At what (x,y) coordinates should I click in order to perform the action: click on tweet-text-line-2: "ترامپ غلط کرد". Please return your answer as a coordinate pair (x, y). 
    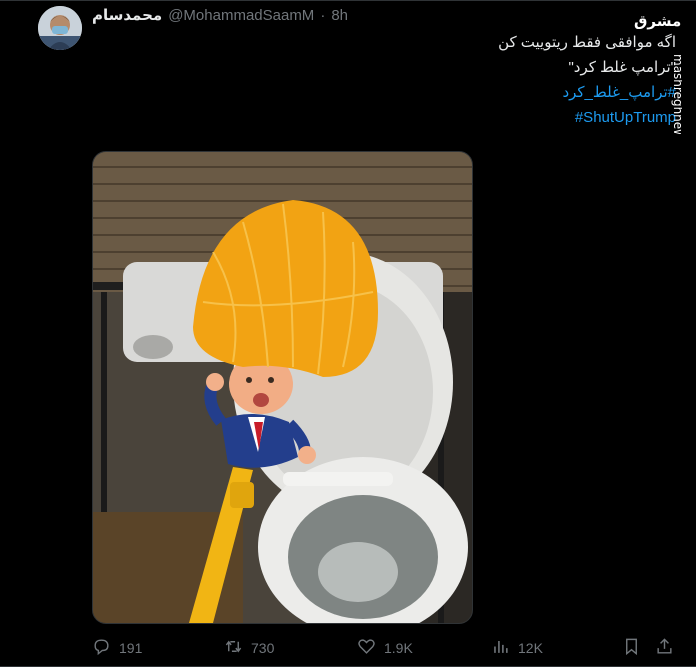
    Looking at the image, I should click on (622, 67).